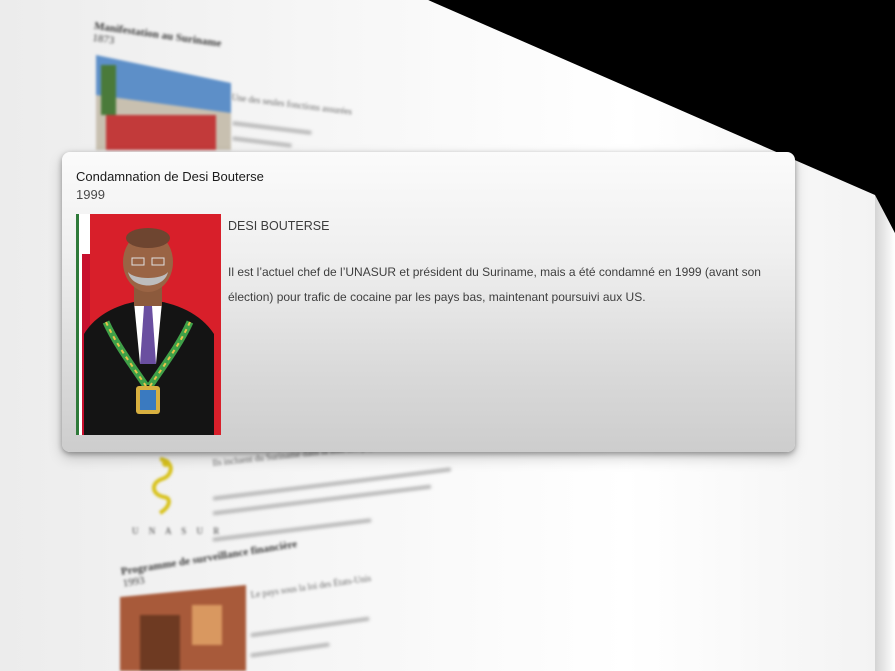  What do you see at coordinates (885, 433) in the screenshot?
I see `wall-edge` at bounding box center [885, 433].